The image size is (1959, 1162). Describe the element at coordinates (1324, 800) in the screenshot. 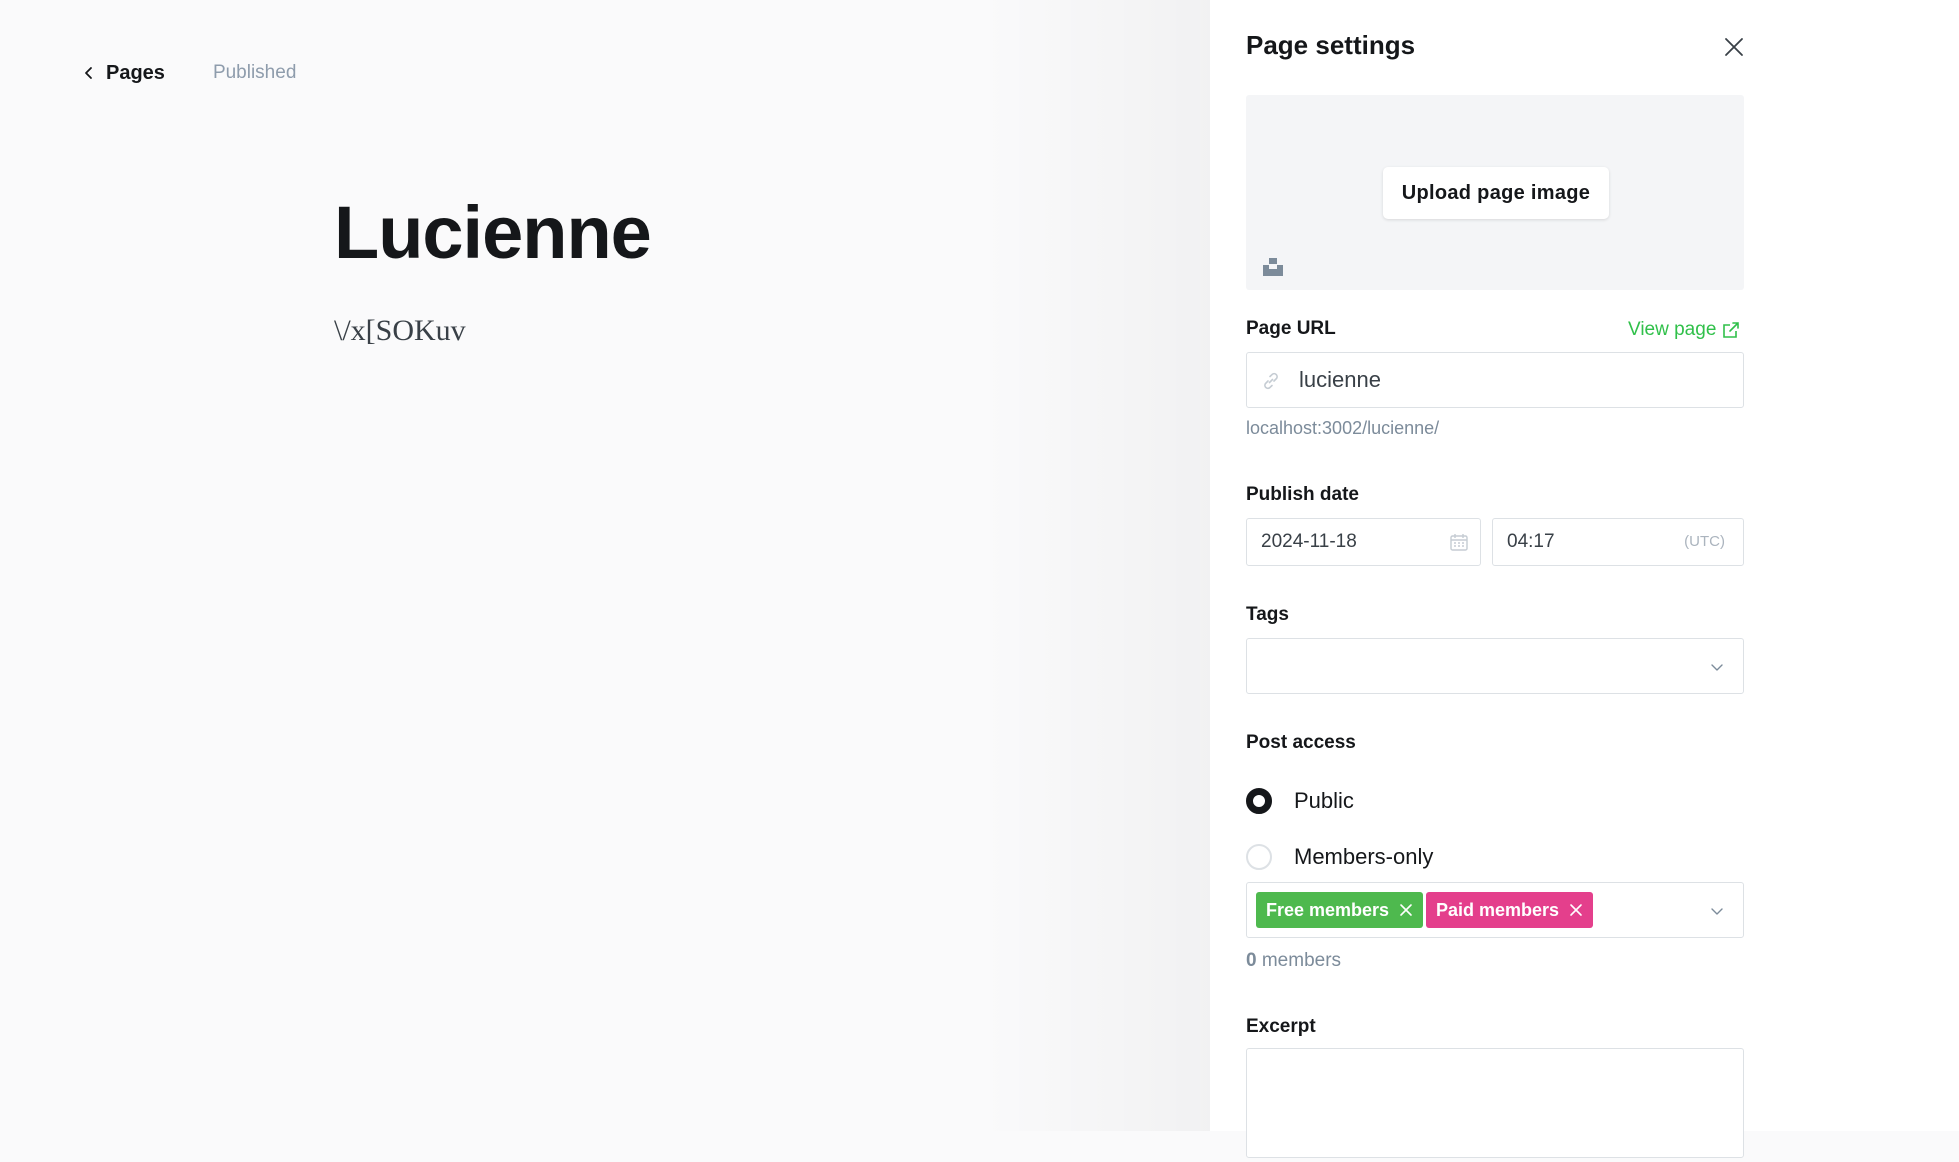

I see `public-radio-label: Public` at that location.